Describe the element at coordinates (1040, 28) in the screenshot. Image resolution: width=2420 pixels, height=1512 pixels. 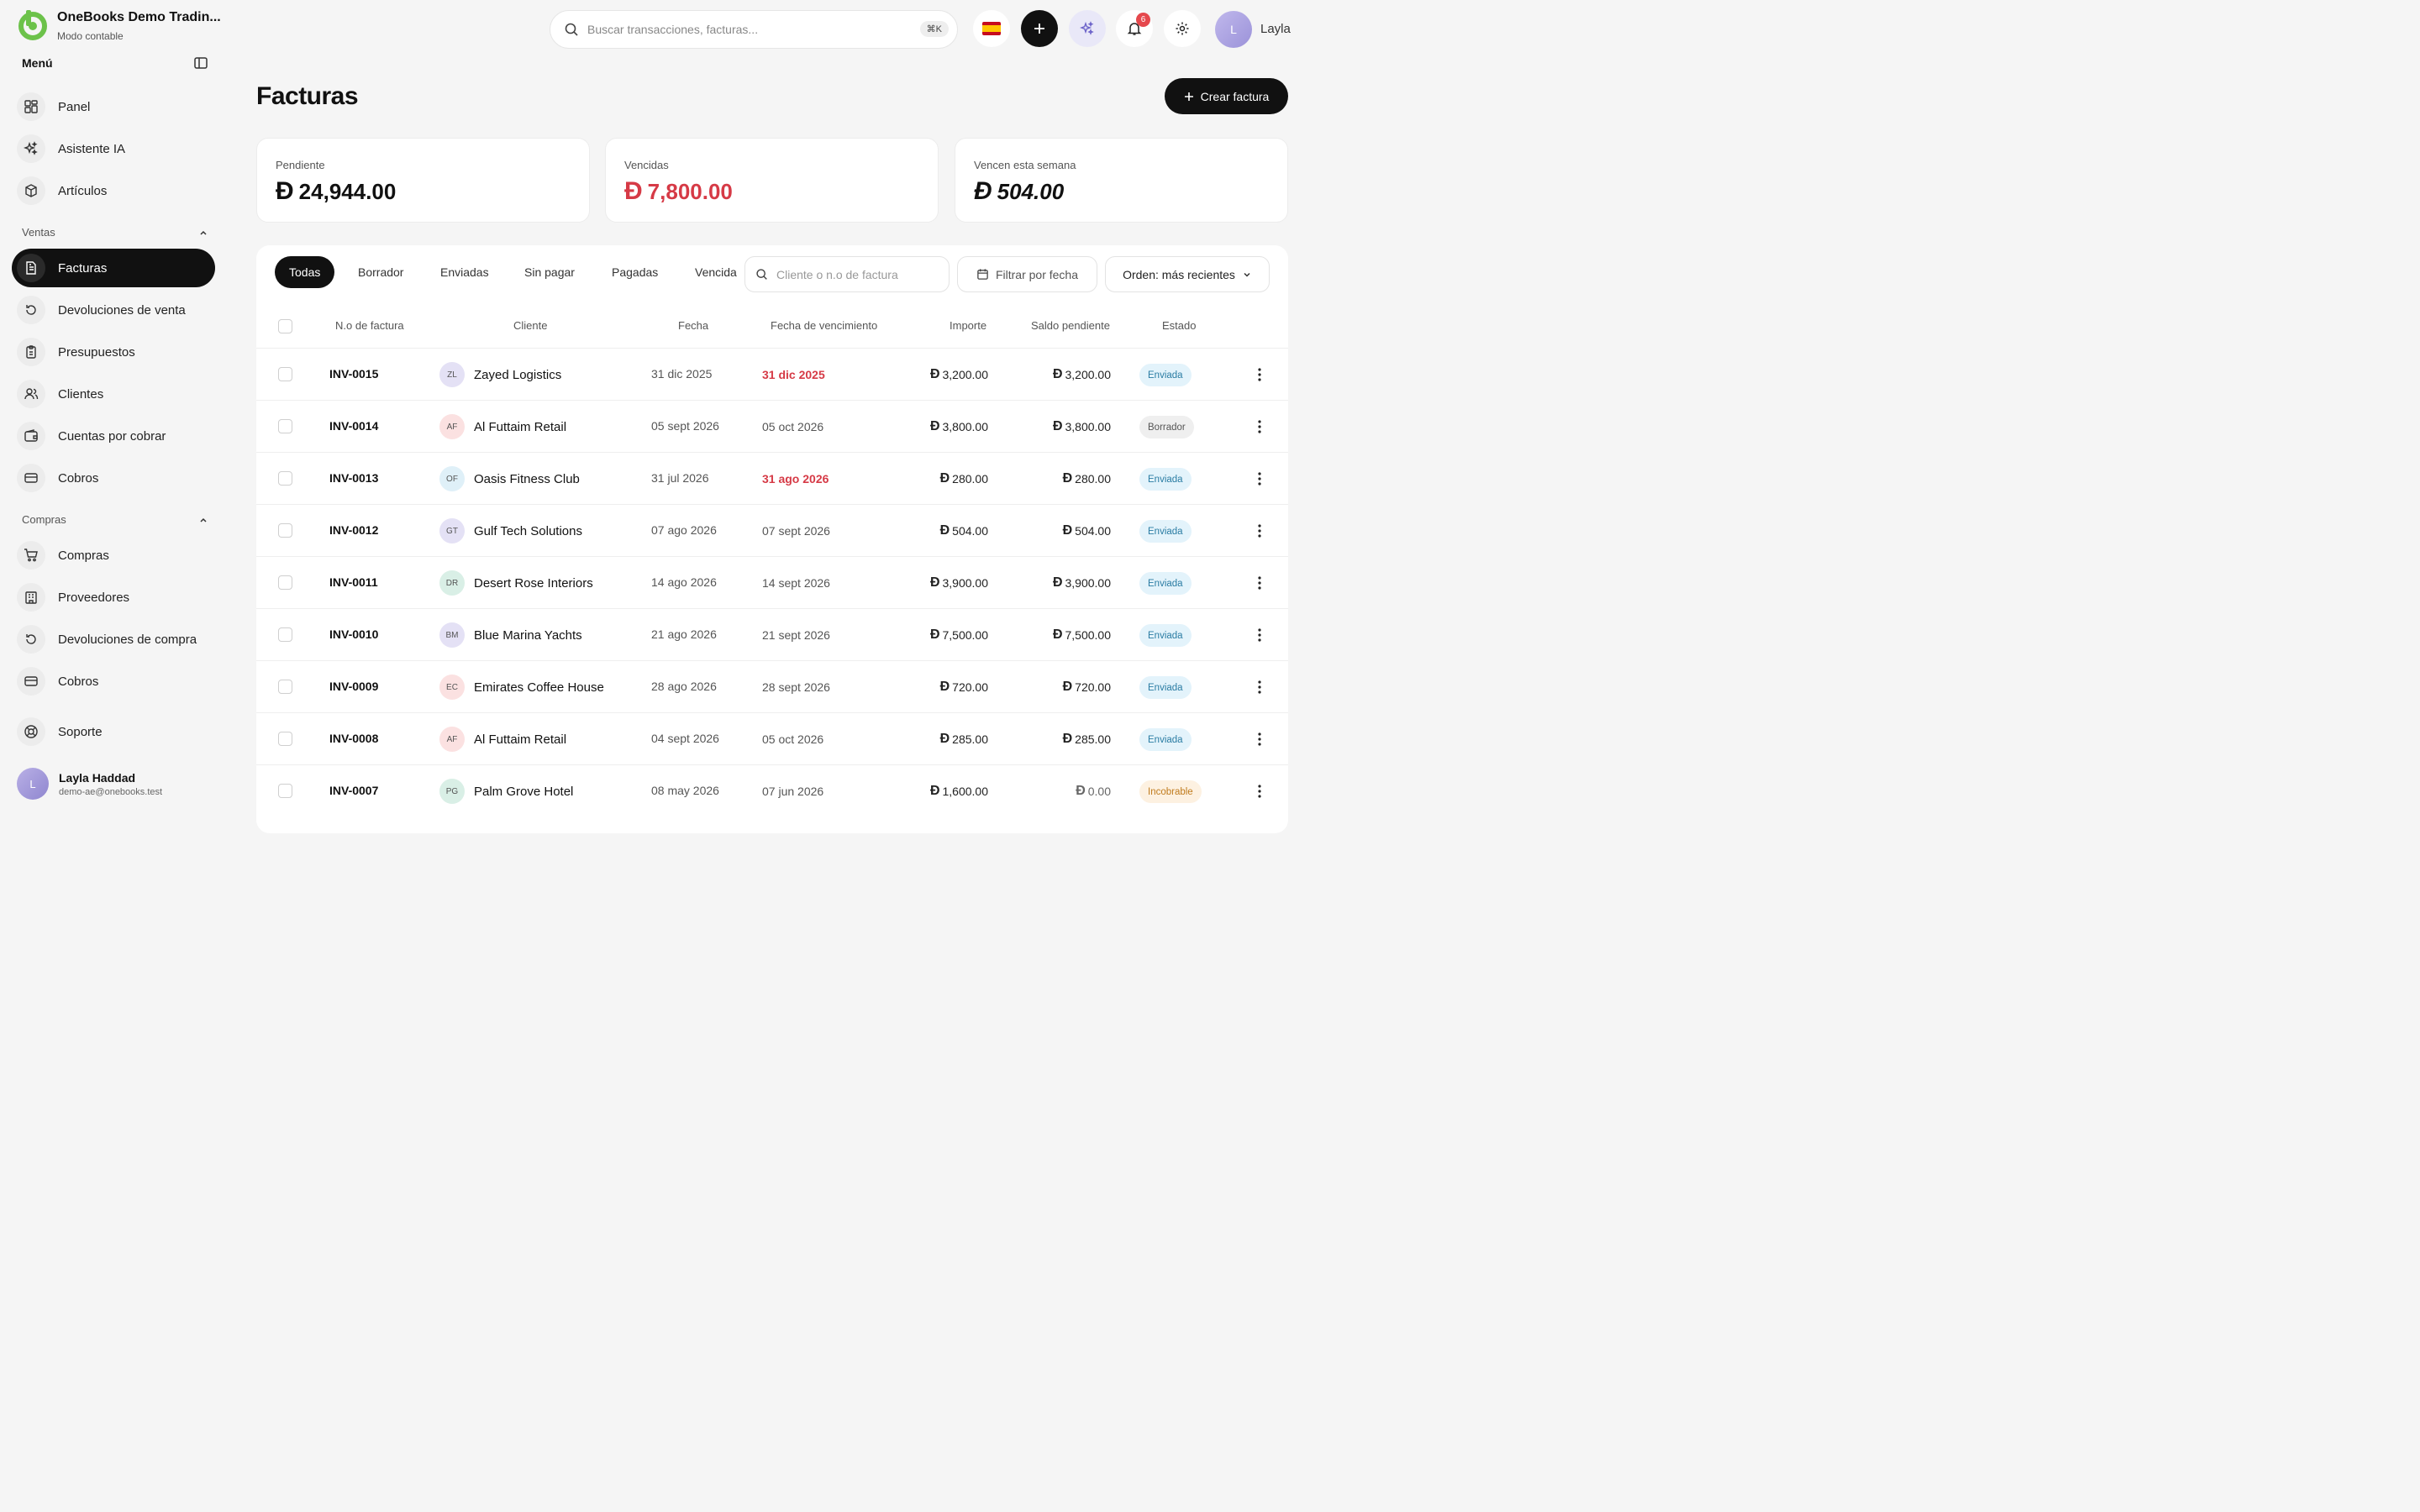
I see `quick-add-button` at that location.